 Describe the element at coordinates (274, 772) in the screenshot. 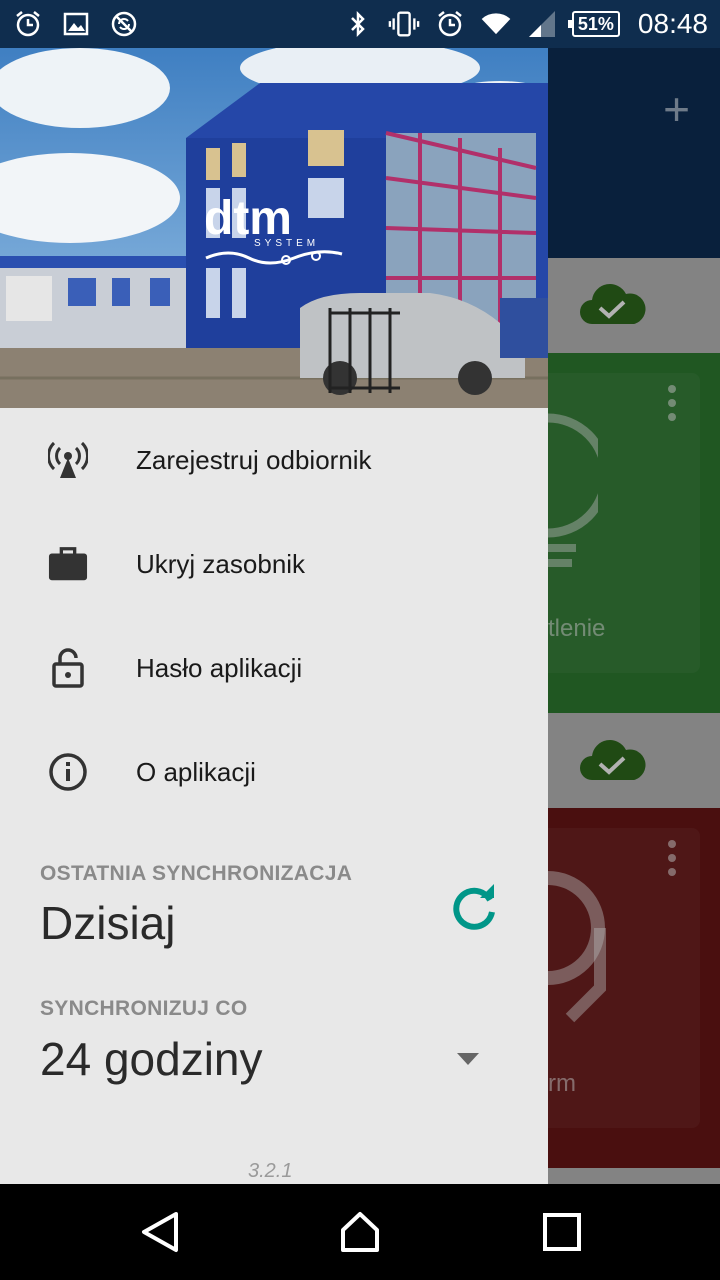

I see `menu-item-about: O aplikacji` at that location.